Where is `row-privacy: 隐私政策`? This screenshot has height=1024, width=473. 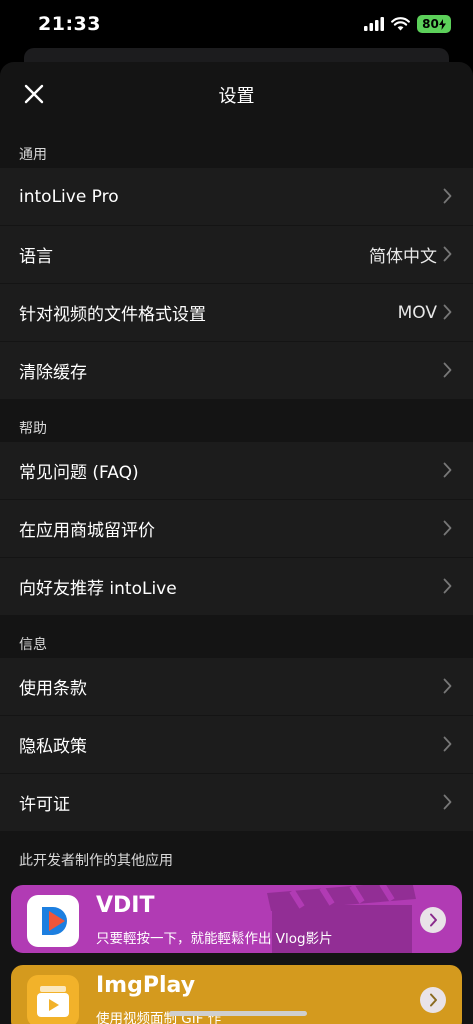 row-privacy: 隐私政策 is located at coordinates (236, 745).